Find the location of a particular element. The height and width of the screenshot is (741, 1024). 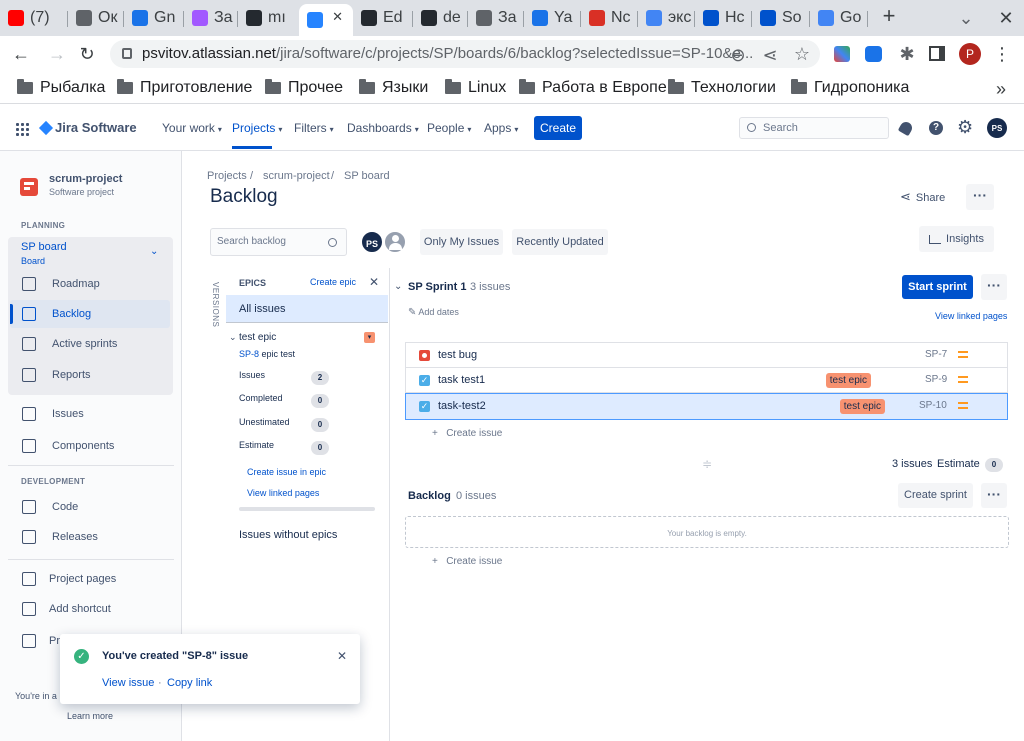

learn-more-link: Learn more is located at coordinates (90, 716).